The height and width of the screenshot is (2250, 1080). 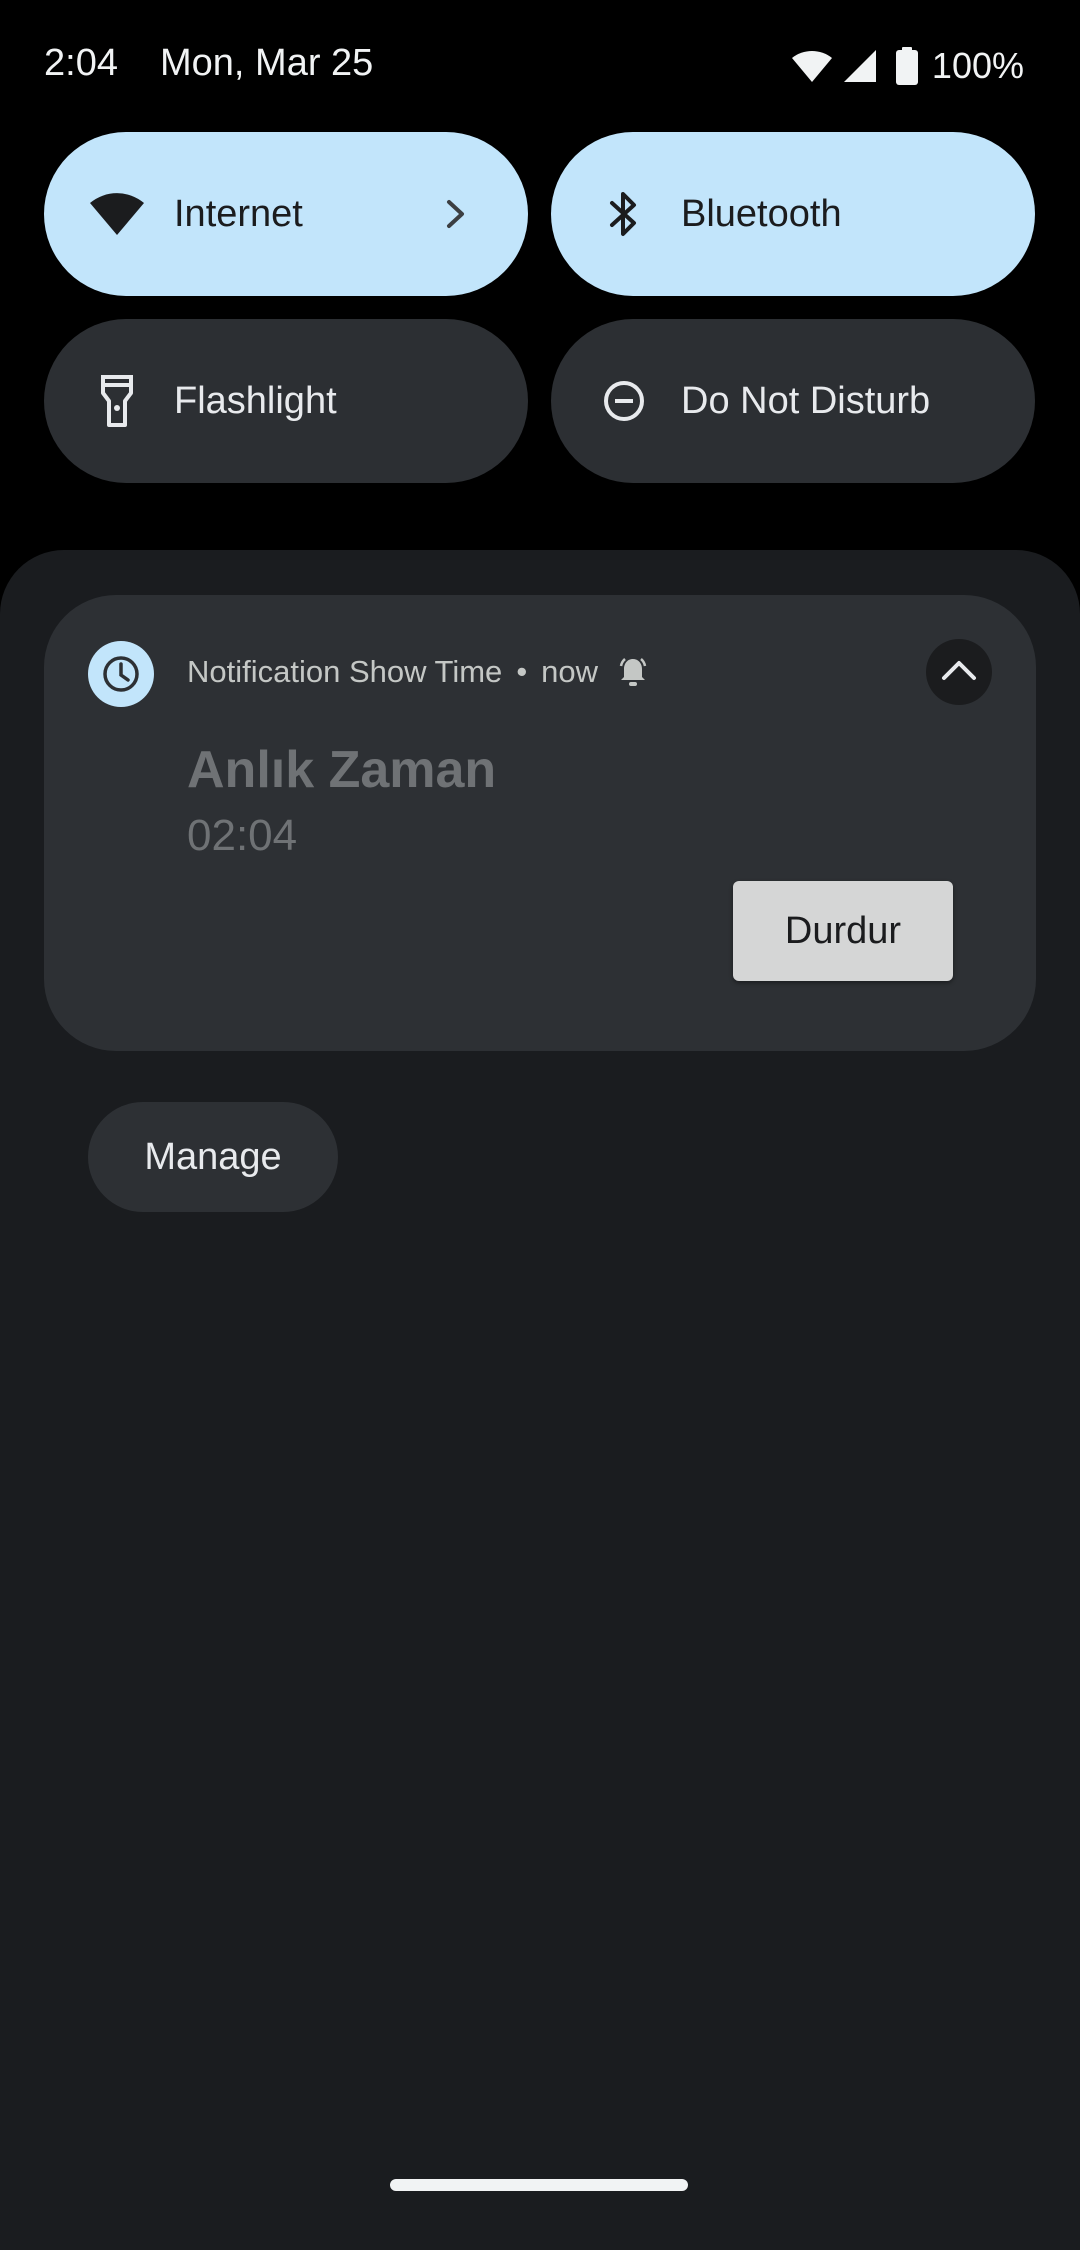 I want to click on tile-label: Flashlight, so click(x=255, y=400).